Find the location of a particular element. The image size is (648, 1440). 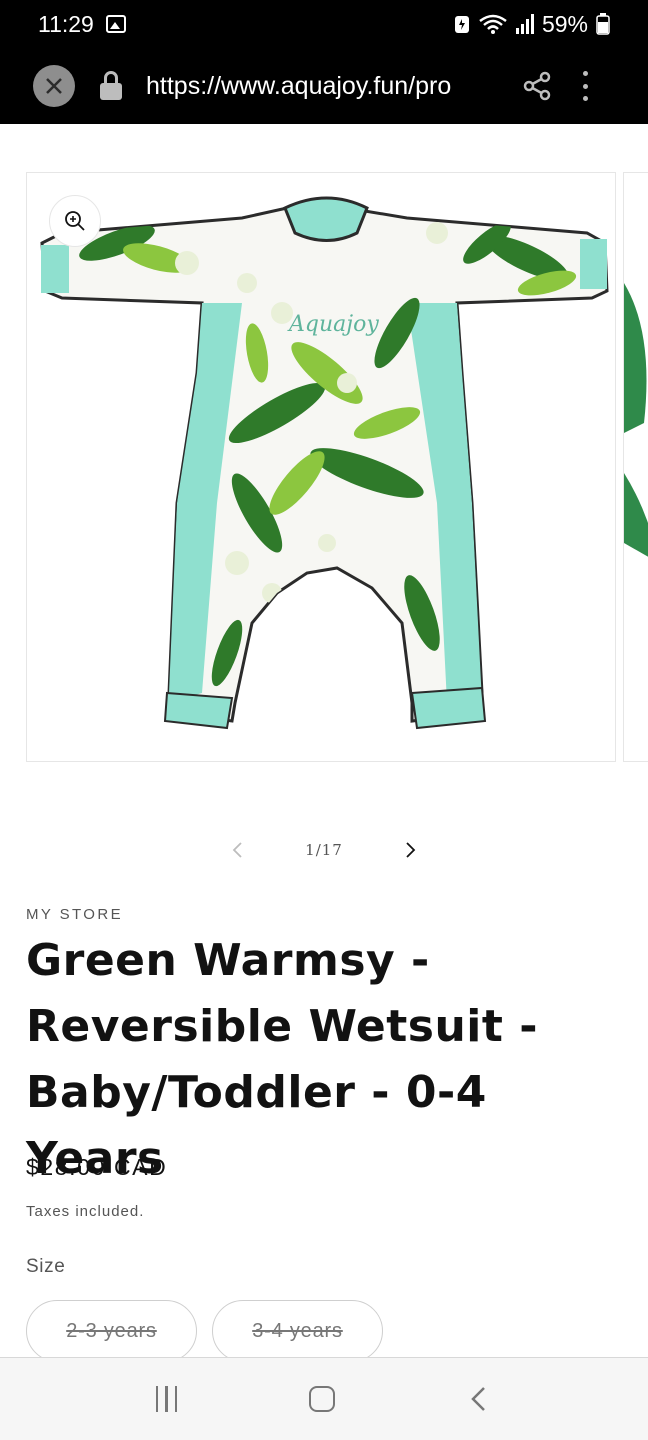

zoom-in-icon is located at coordinates (75, 221).